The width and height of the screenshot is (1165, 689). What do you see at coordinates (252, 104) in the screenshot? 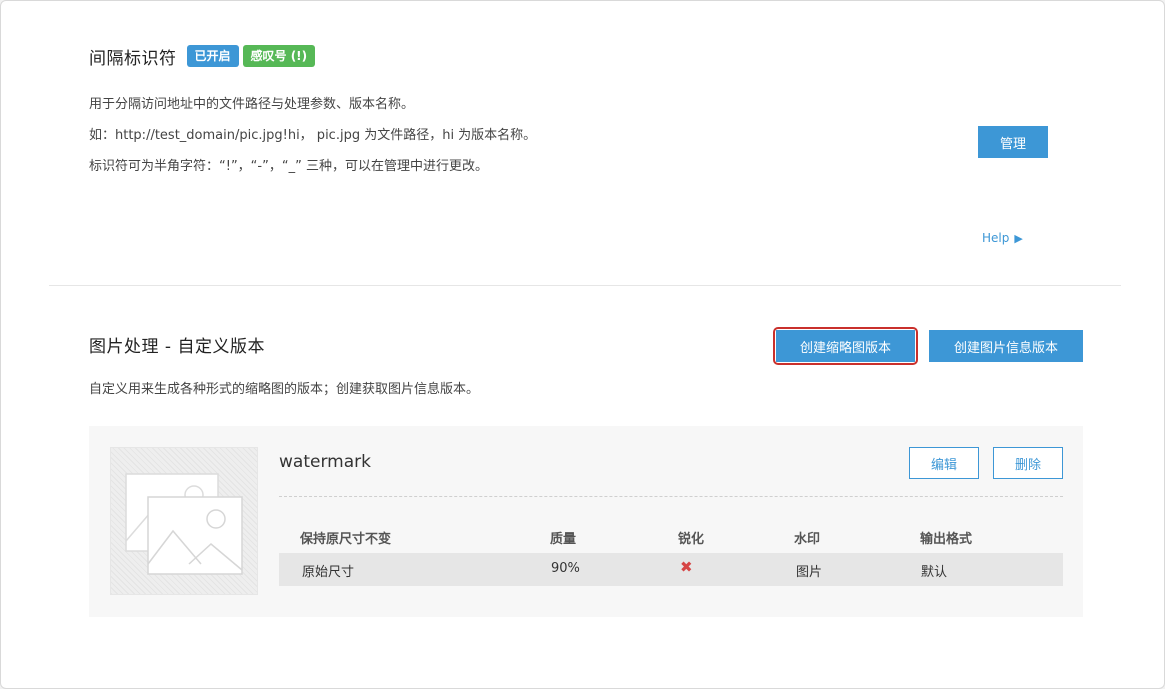
I see `separator-desc-1: 用于分隔访问地址中的文件路径与处理参数、版本名称。` at bounding box center [252, 104].